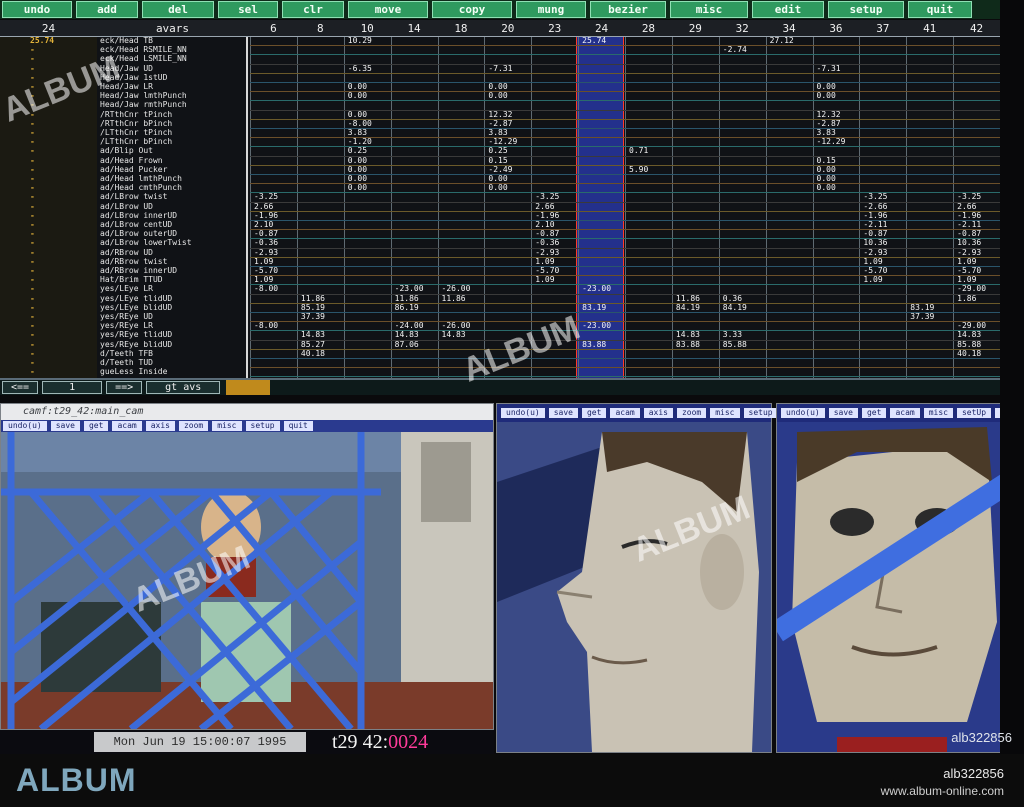  Describe the element at coordinates (456, 326) in the screenshot. I see `grid-cell-value: -26.00` at that location.